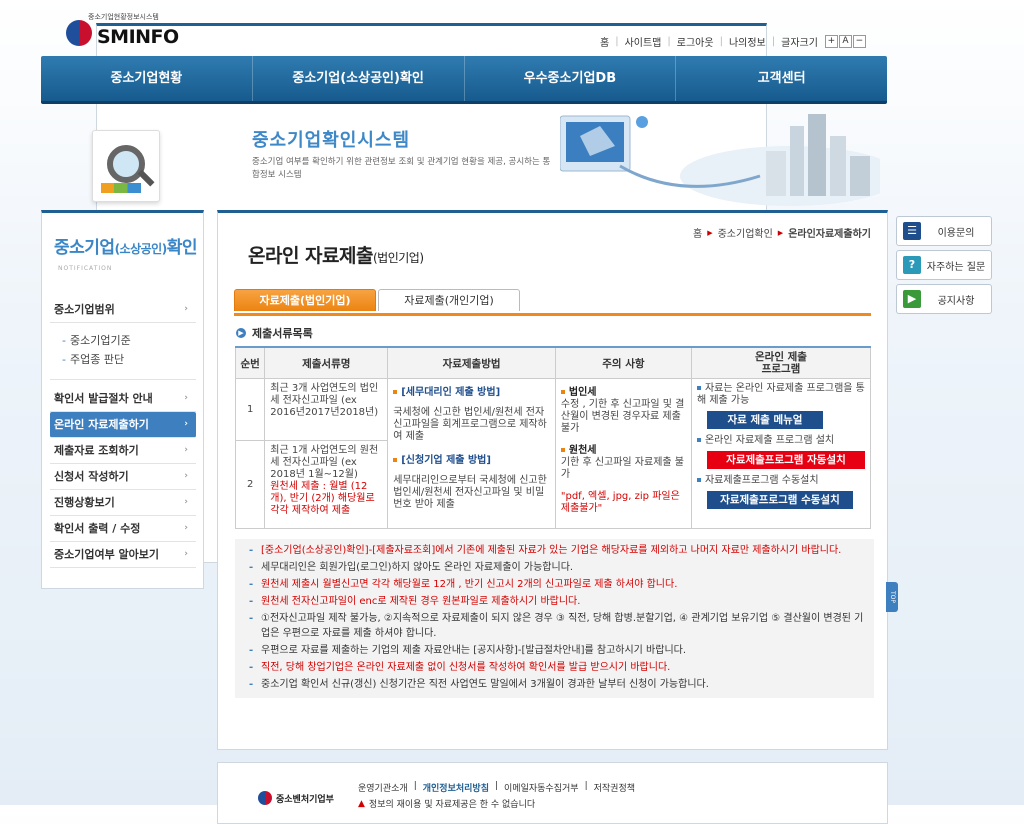 The height and width of the screenshot is (824, 1024). What do you see at coordinates (359, 78) in the screenshot?
I see `nav-sme-confirm: 중소기업(소상공인)확인` at bounding box center [359, 78].